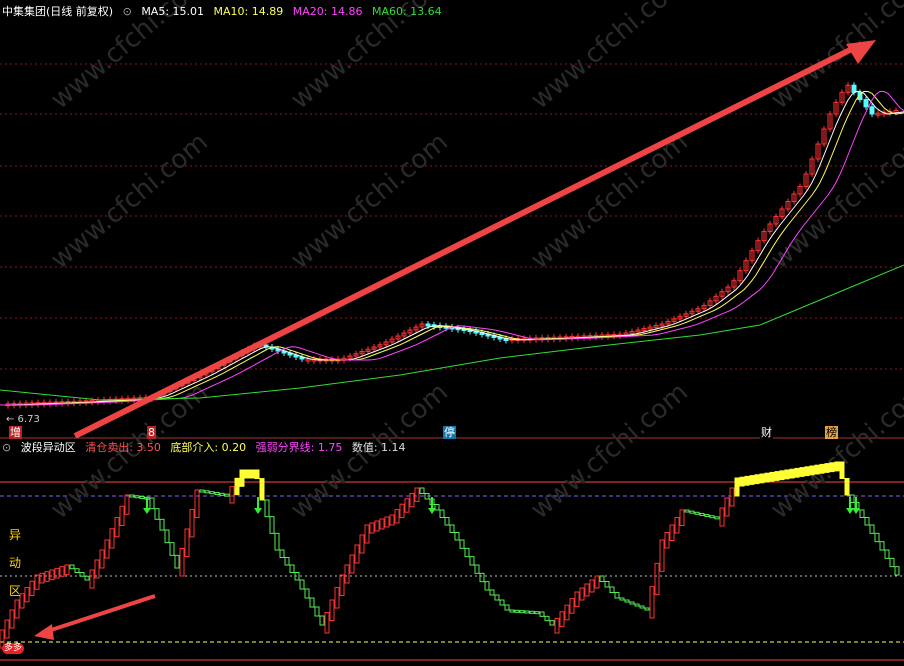 The image size is (904, 666). I want to click on indicator-name: 波段异动区, so click(48, 447).